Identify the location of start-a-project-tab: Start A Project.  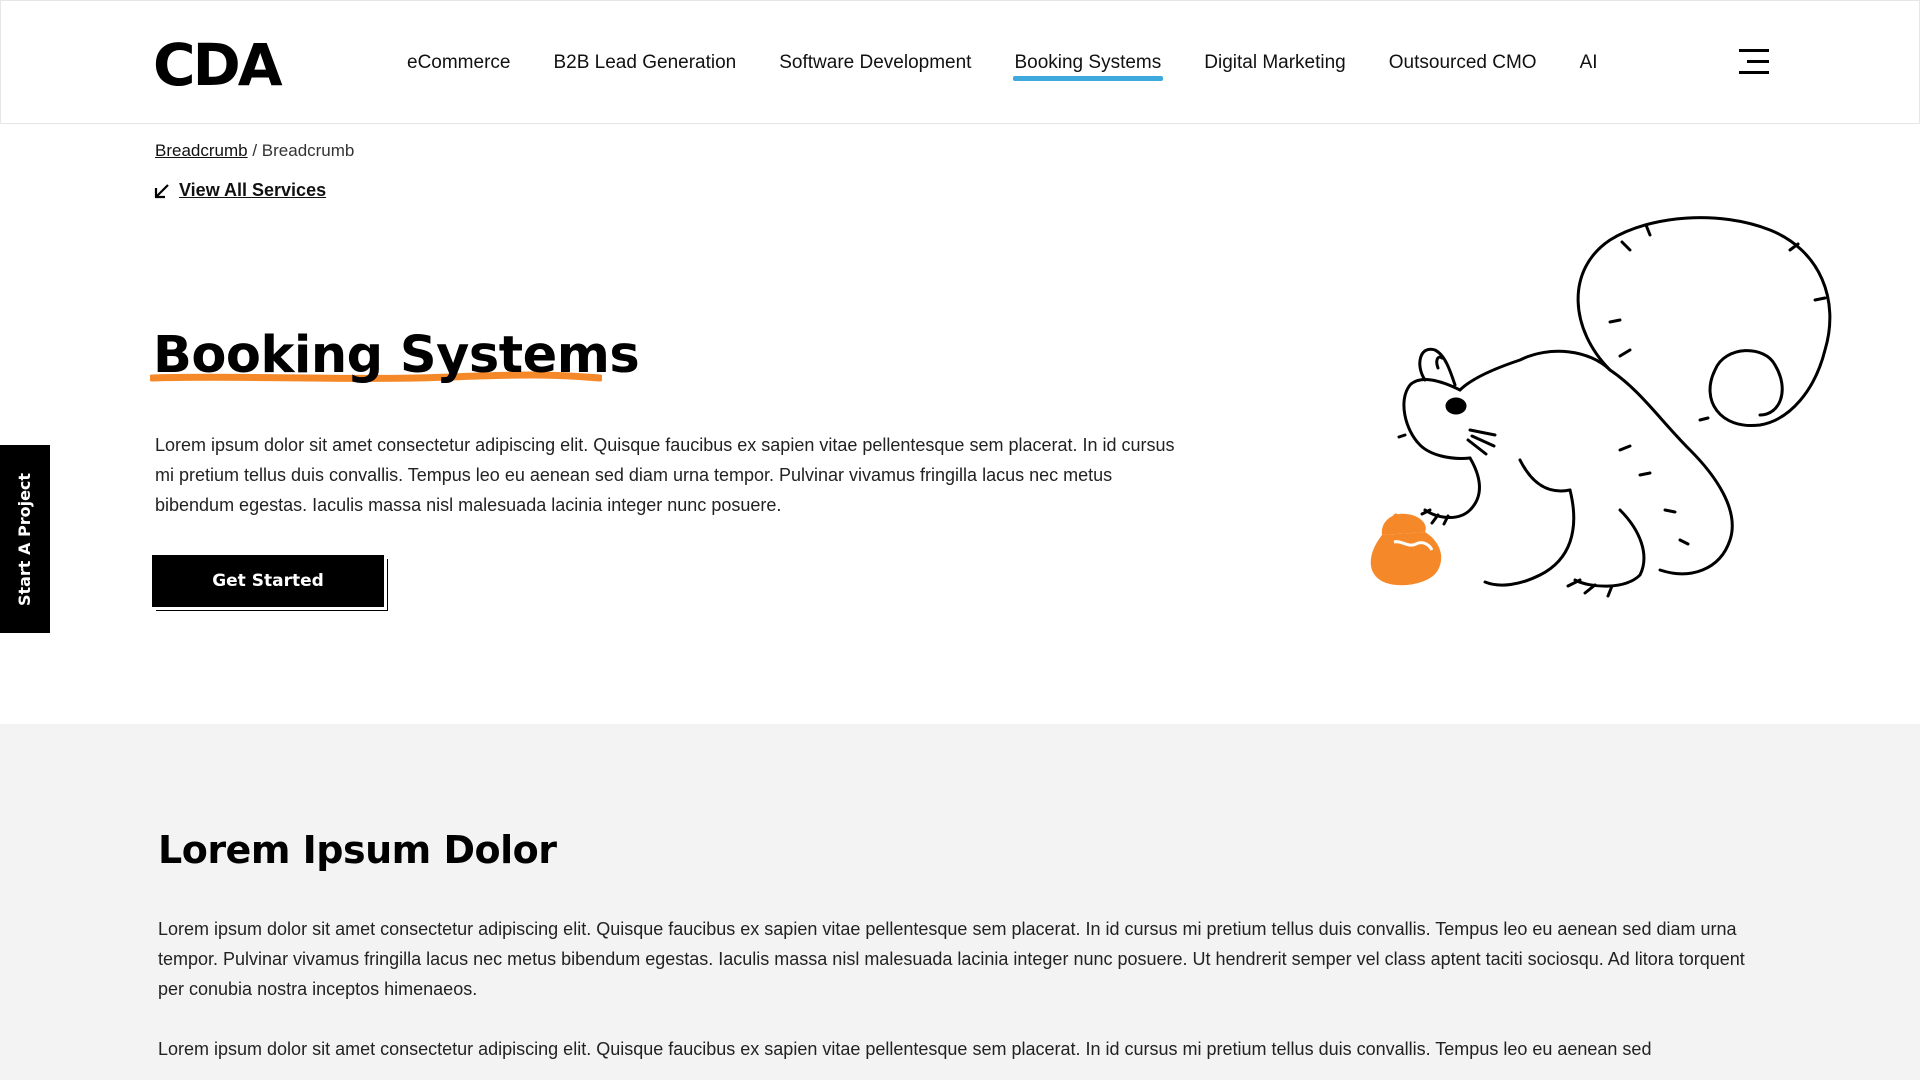
(25, 539).